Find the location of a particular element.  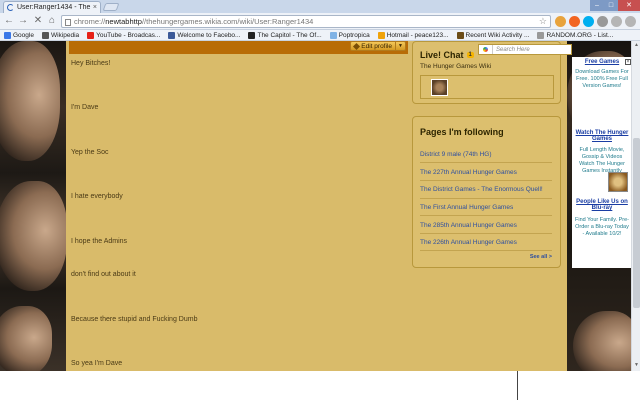

browser-tab: User:Ranger1434 - The Hu × is located at coordinates (52, 7).